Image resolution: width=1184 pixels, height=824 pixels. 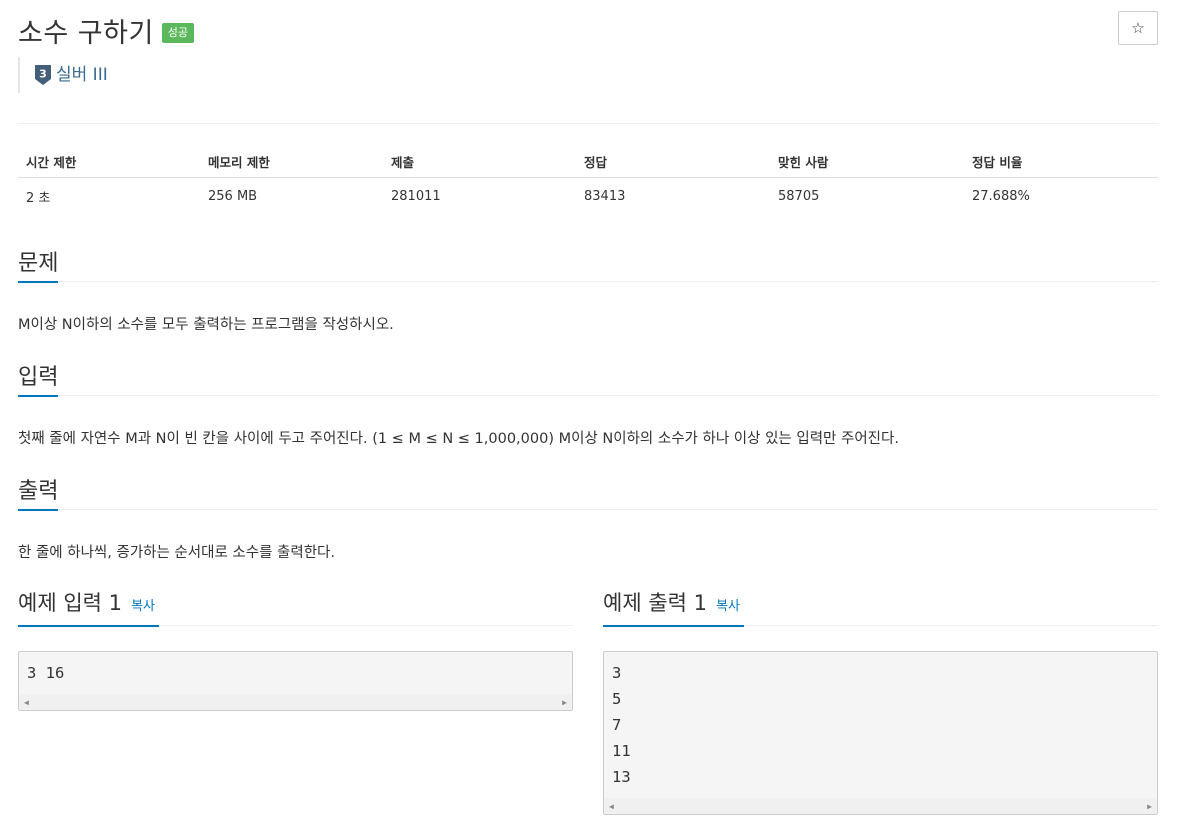 What do you see at coordinates (617, 725) in the screenshot?
I see `sample-output-line: 7` at bounding box center [617, 725].